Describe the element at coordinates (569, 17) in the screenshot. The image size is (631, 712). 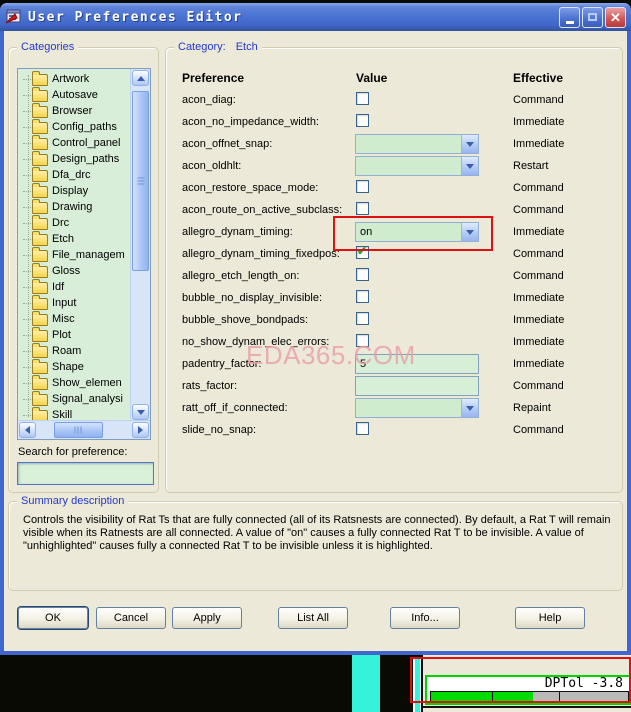
I see `minimize-button` at that location.